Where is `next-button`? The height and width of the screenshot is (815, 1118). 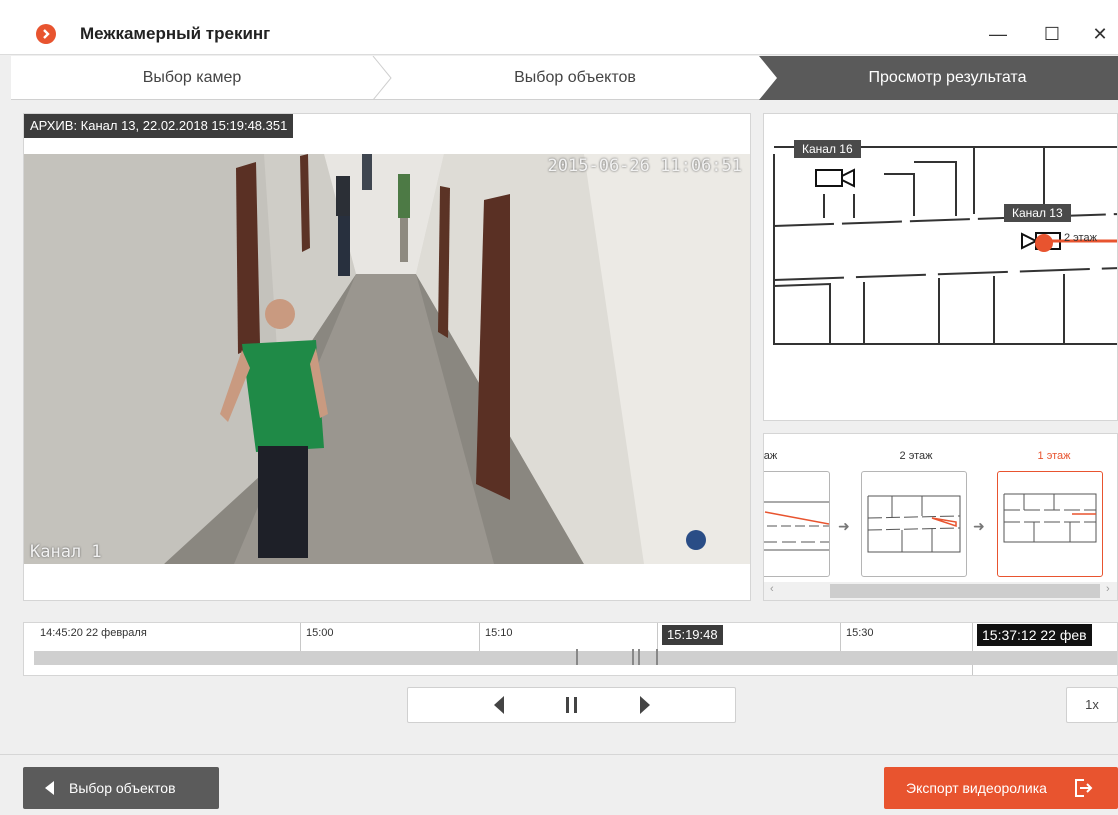 next-button is located at coordinates (644, 705).